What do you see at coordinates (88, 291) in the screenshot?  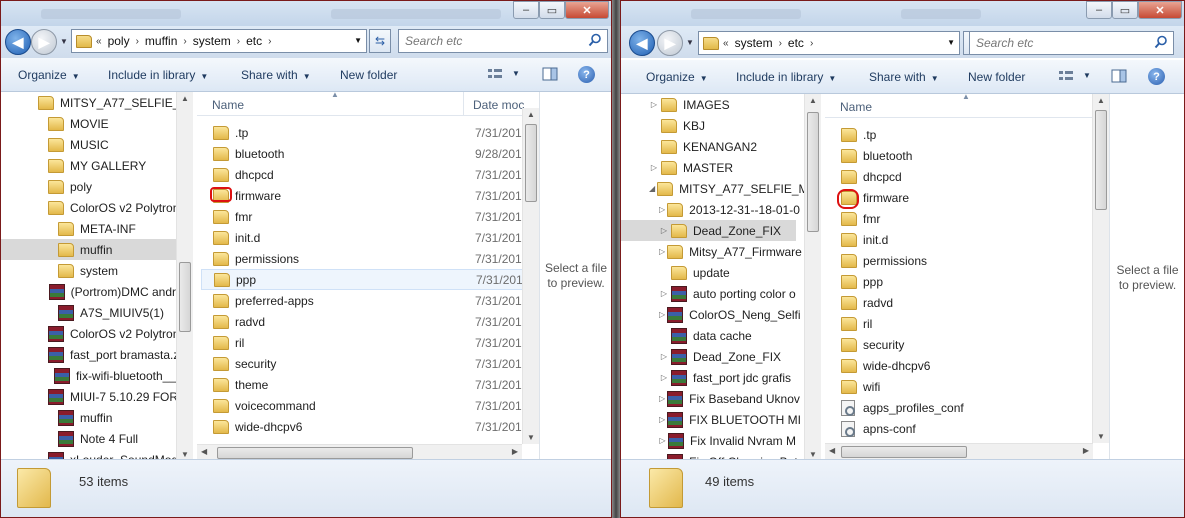 I see `tree-item: (Portrom)DMC andr` at bounding box center [88, 291].